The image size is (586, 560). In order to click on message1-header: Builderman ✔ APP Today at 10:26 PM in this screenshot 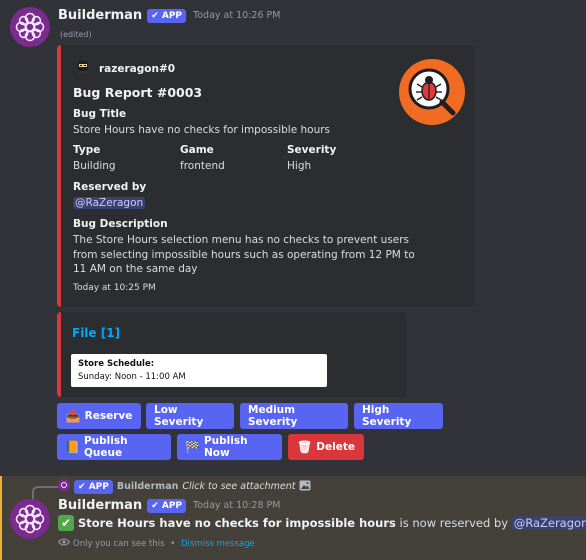, I will do `click(169, 15)`.